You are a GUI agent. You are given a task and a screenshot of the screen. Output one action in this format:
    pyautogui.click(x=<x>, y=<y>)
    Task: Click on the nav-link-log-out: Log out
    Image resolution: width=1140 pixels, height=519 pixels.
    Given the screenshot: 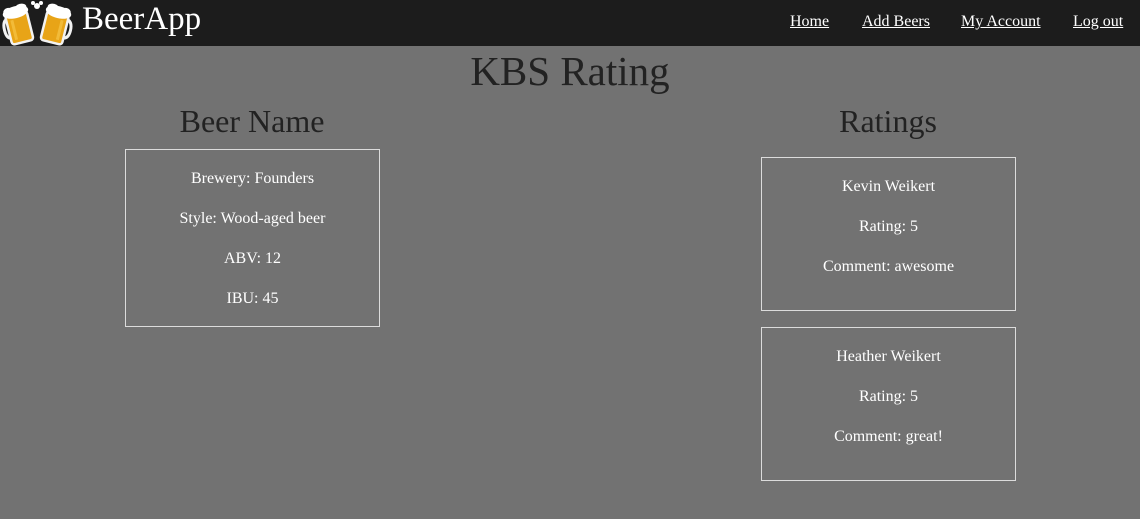 What is the action you would take?
    pyautogui.click(x=1098, y=22)
    